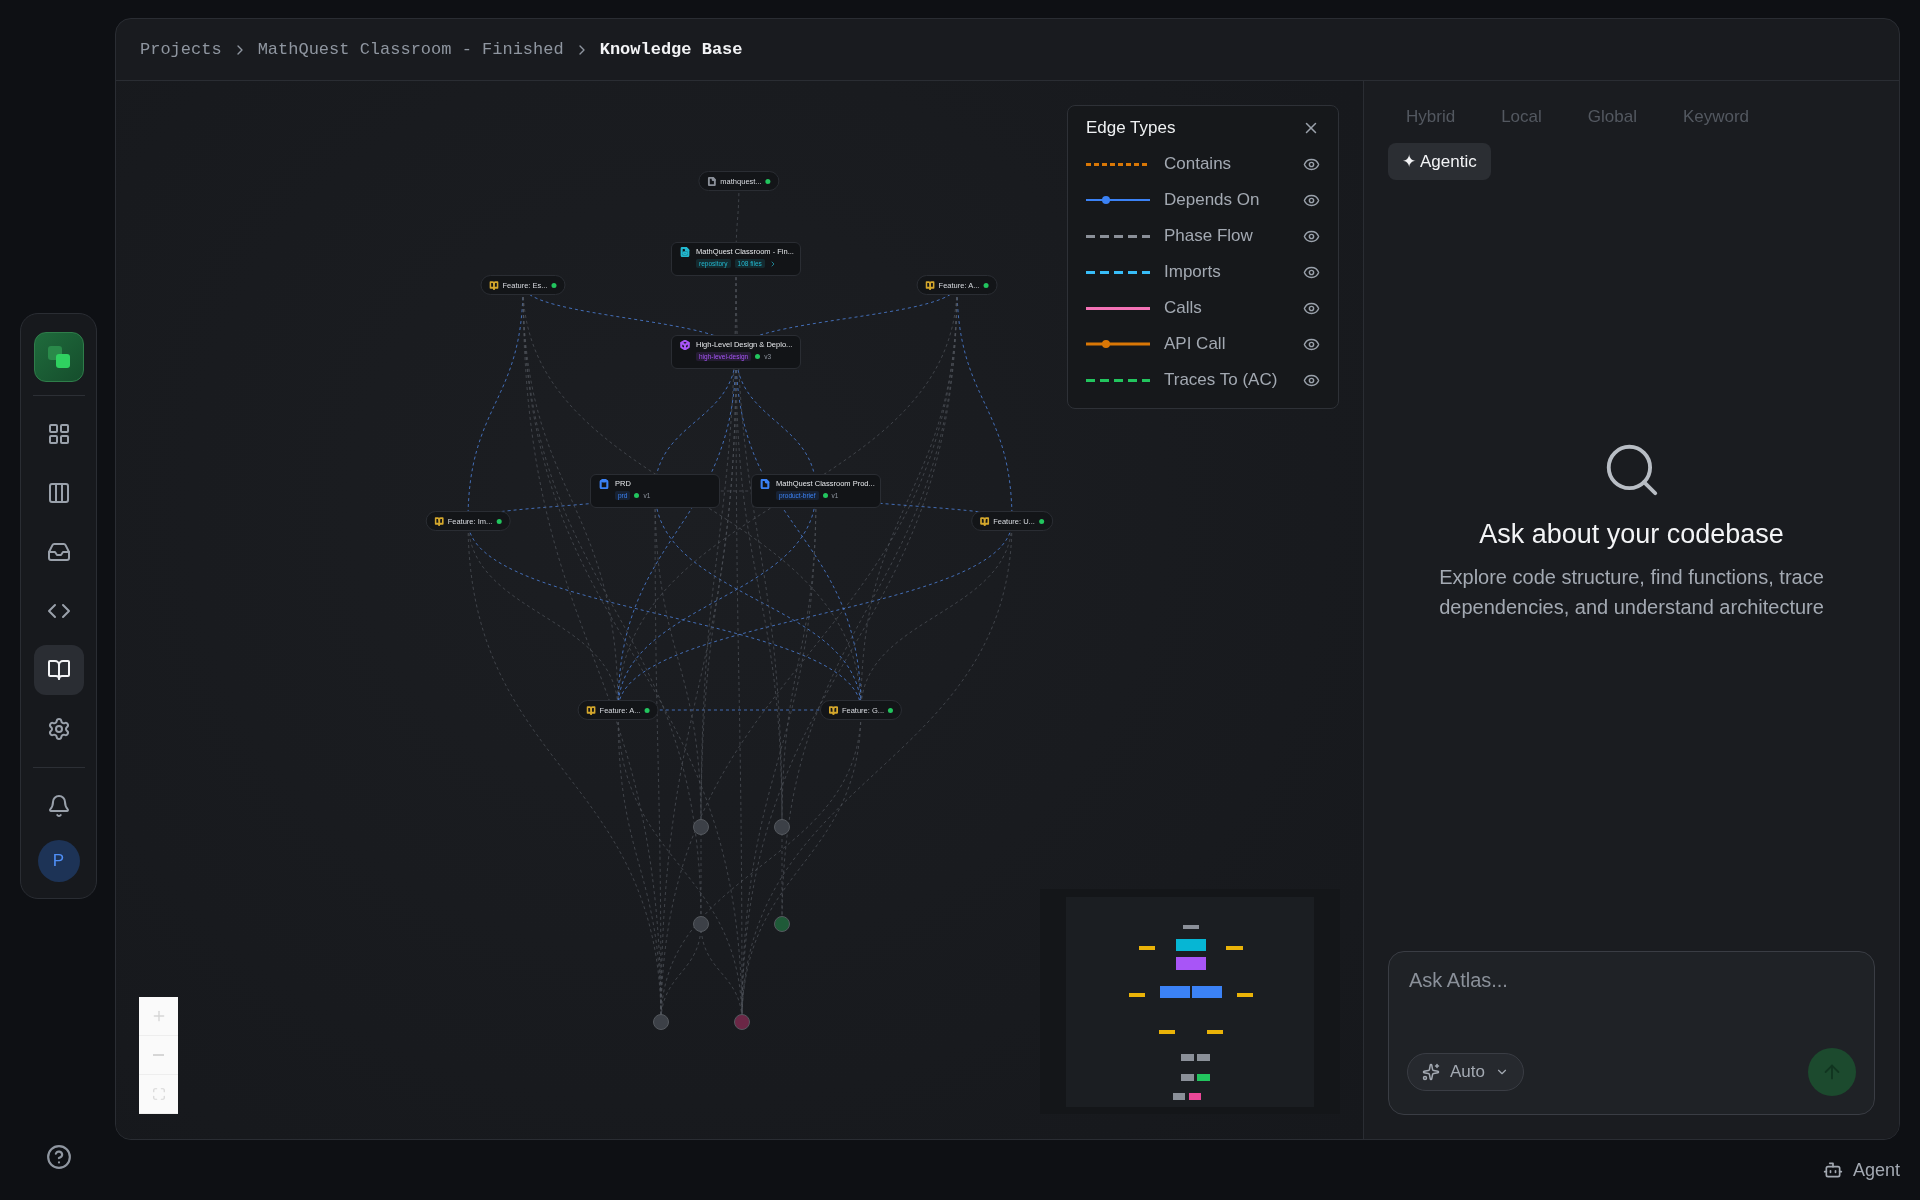  I want to click on help-icon, so click(58, 1157).